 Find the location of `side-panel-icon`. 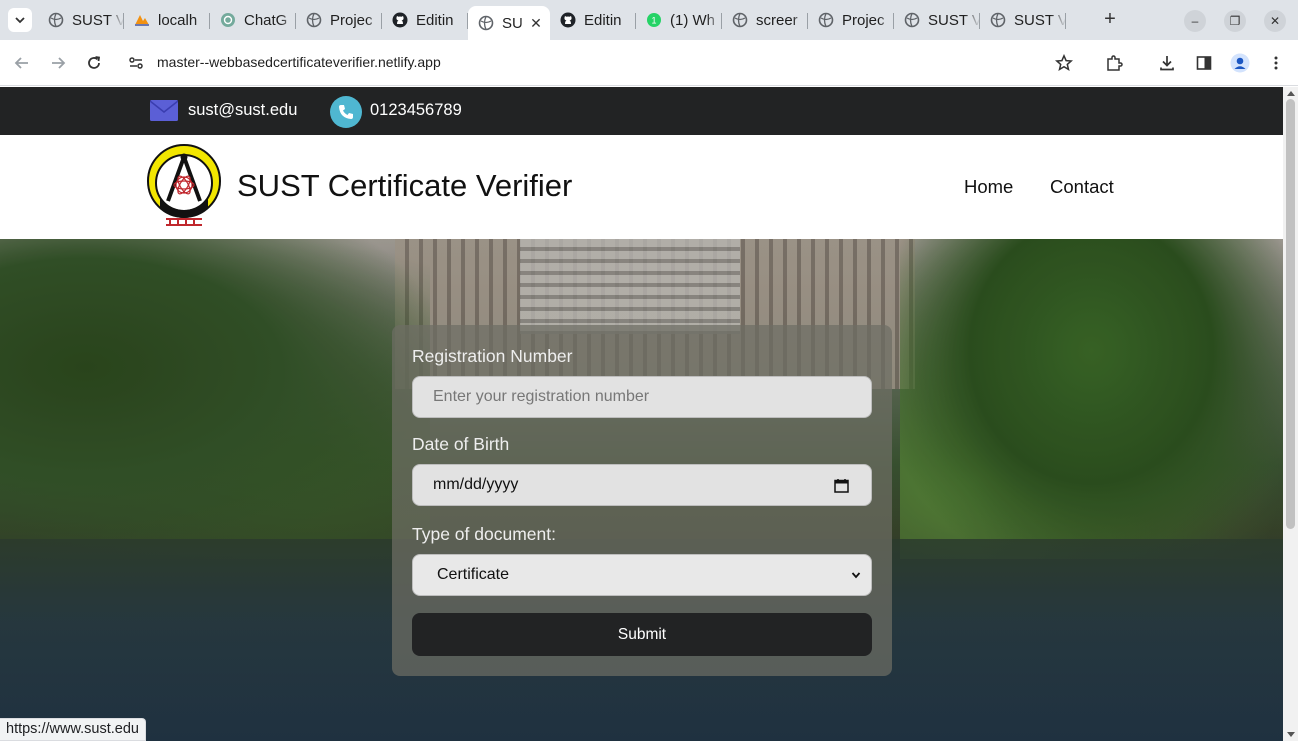

side-panel-icon is located at coordinates (1204, 63).